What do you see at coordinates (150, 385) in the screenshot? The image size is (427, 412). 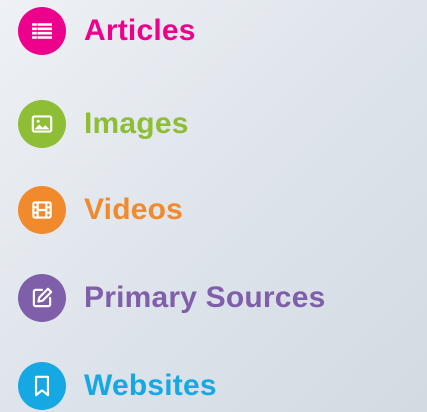 I see `websites-label: Websites` at bounding box center [150, 385].